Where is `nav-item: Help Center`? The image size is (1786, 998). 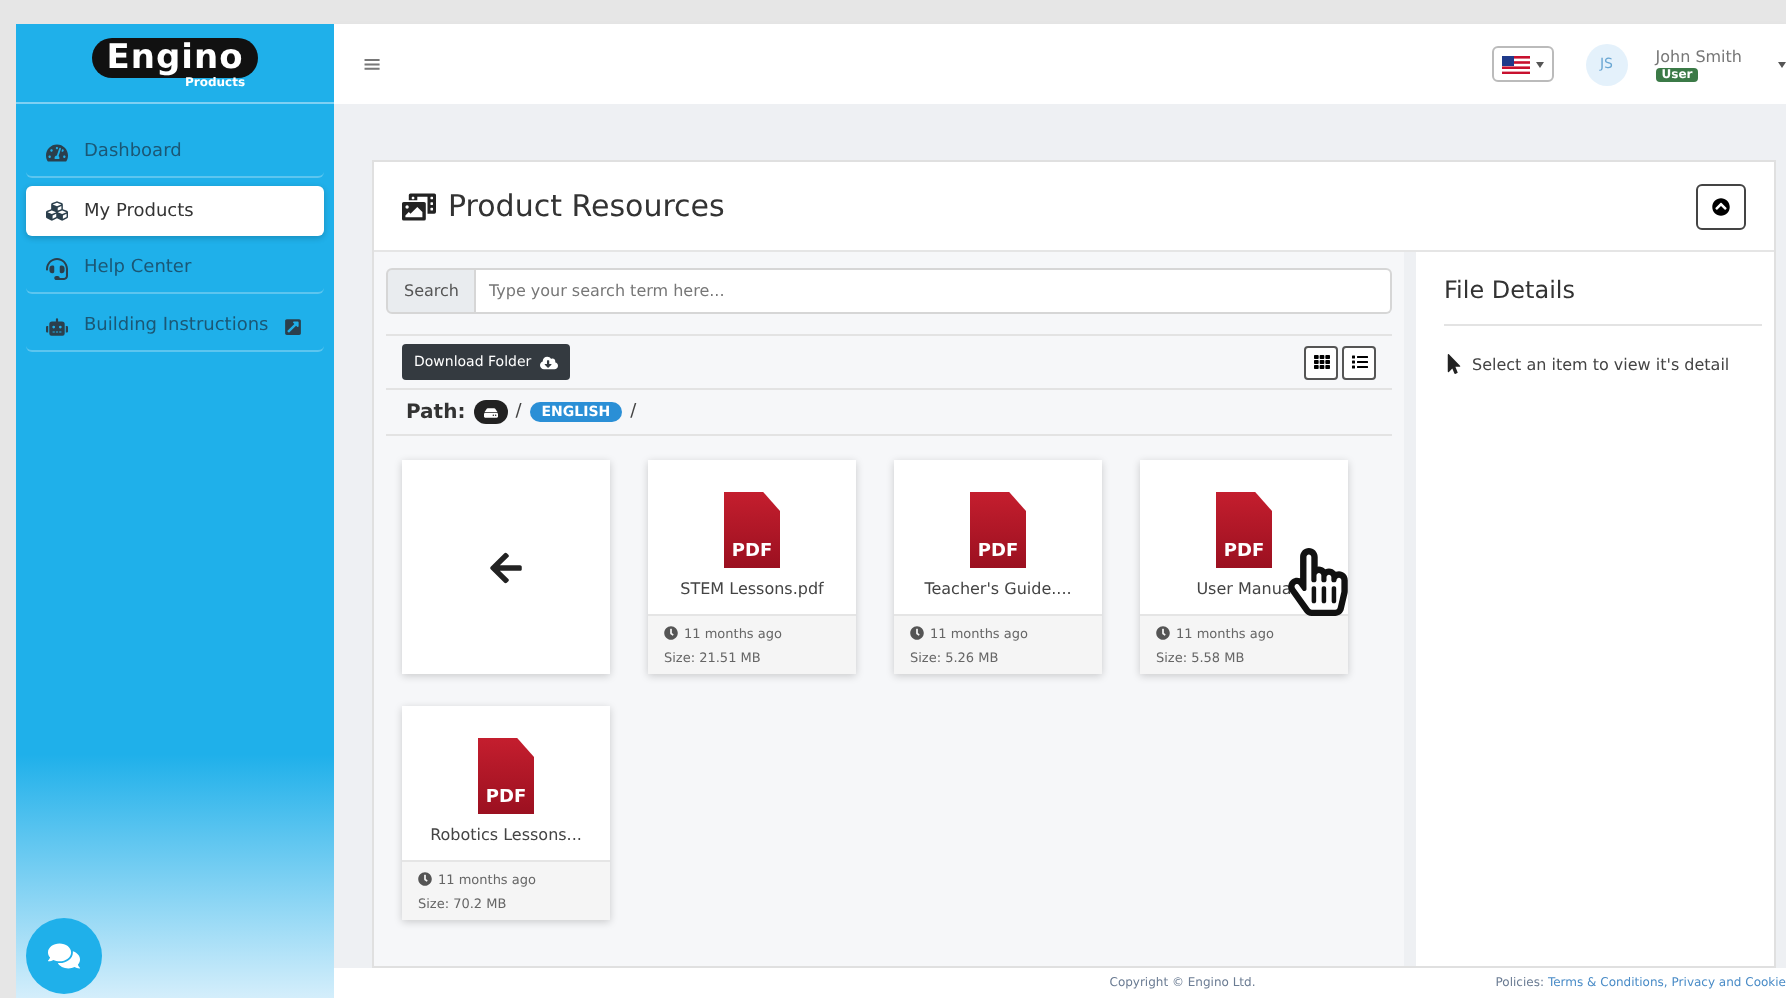
nav-item: Help Center is located at coordinates (175, 269).